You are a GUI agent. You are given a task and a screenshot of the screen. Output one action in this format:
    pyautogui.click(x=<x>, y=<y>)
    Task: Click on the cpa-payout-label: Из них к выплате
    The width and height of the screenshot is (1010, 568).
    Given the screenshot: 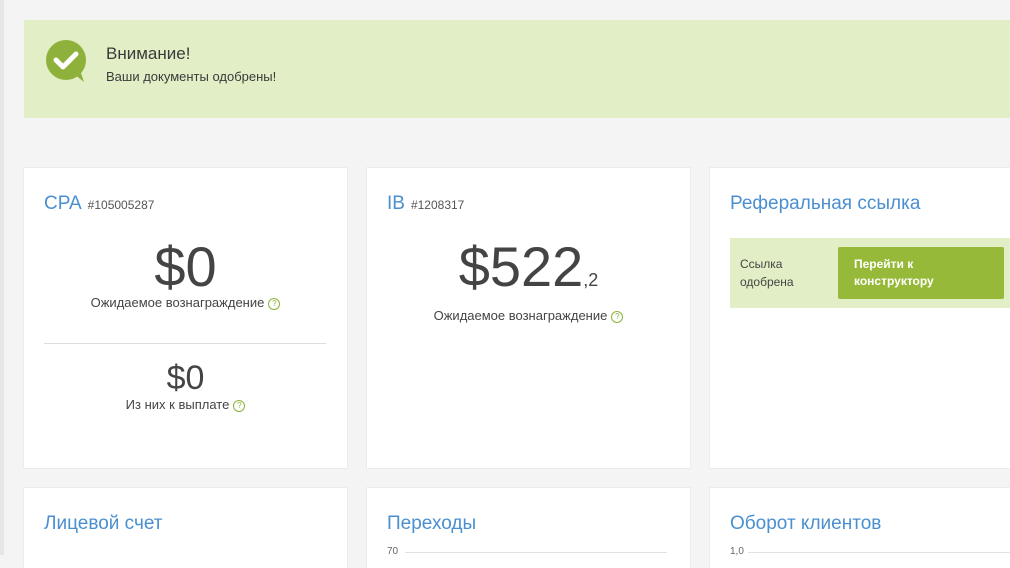 What is the action you would take?
    pyautogui.click(x=177, y=404)
    